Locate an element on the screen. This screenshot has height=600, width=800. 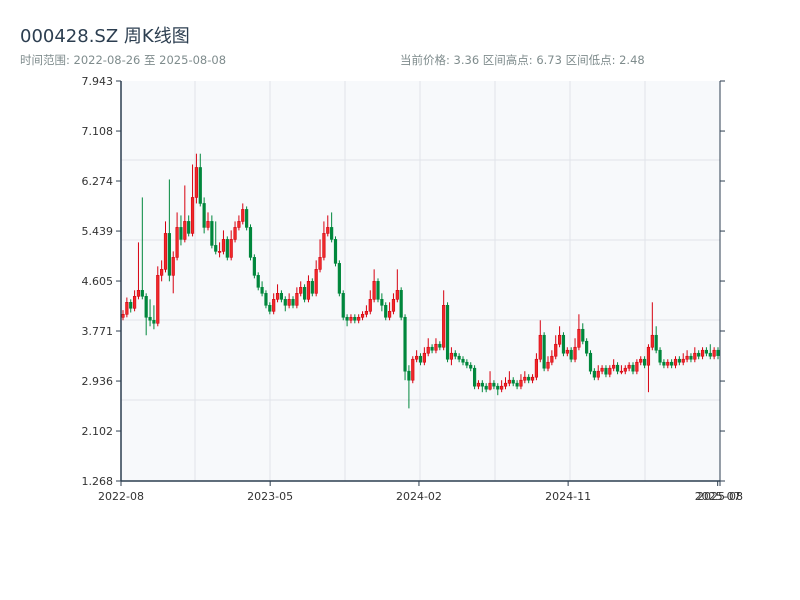
y-tick-label: 7.943 is located at coordinates (98, 81).